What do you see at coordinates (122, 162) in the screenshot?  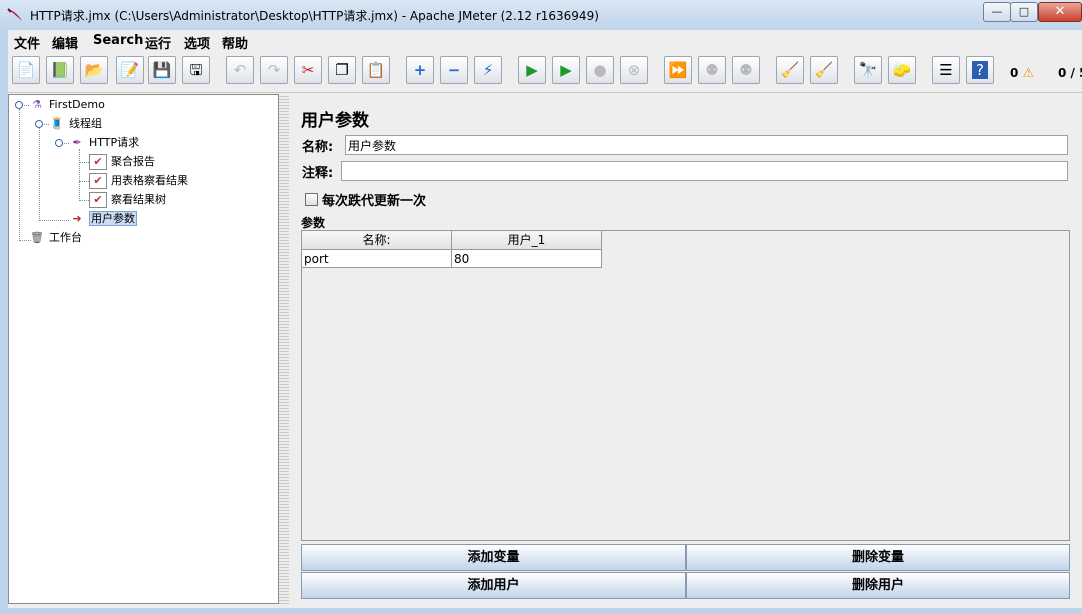 I see `tree-node-aggregate-report: ✔ 聚合报告` at bounding box center [122, 162].